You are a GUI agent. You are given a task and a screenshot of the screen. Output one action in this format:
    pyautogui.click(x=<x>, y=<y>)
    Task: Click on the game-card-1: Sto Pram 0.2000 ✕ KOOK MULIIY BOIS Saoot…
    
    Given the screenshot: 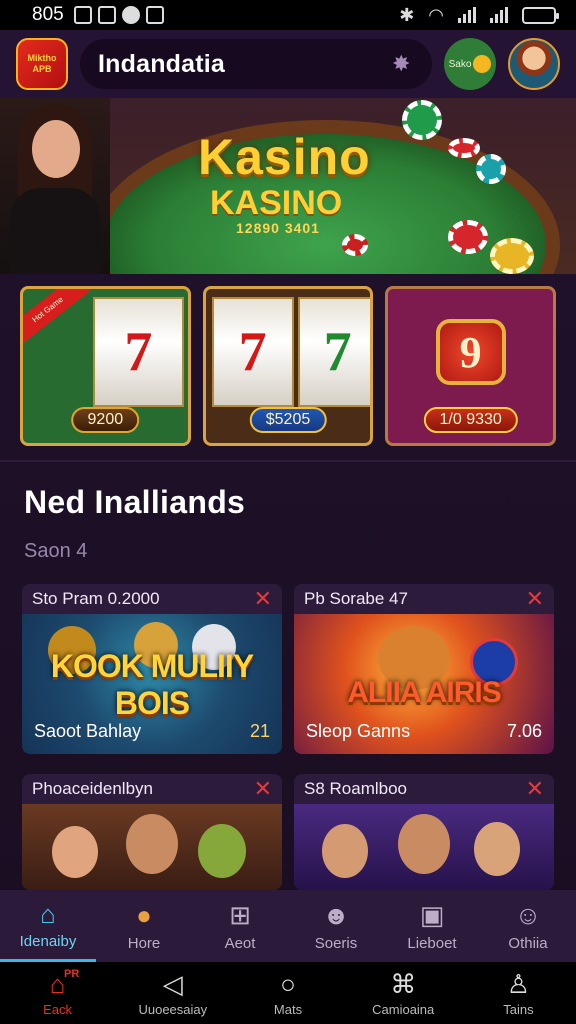 What is the action you would take?
    pyautogui.click(x=152, y=669)
    